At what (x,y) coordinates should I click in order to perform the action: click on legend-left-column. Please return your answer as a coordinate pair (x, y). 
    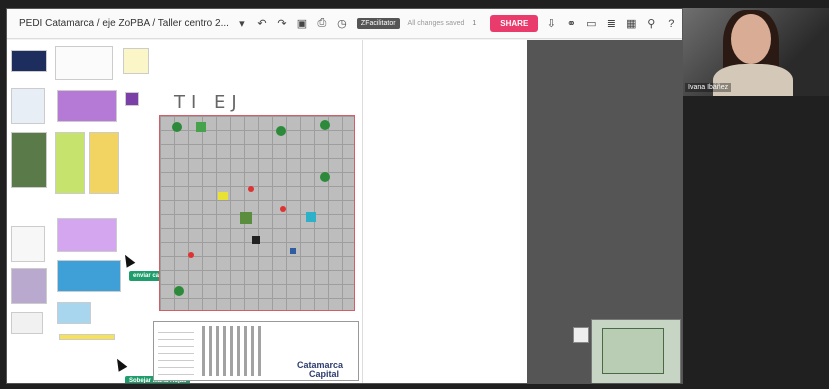
    Looking at the image, I should click on (176, 351).